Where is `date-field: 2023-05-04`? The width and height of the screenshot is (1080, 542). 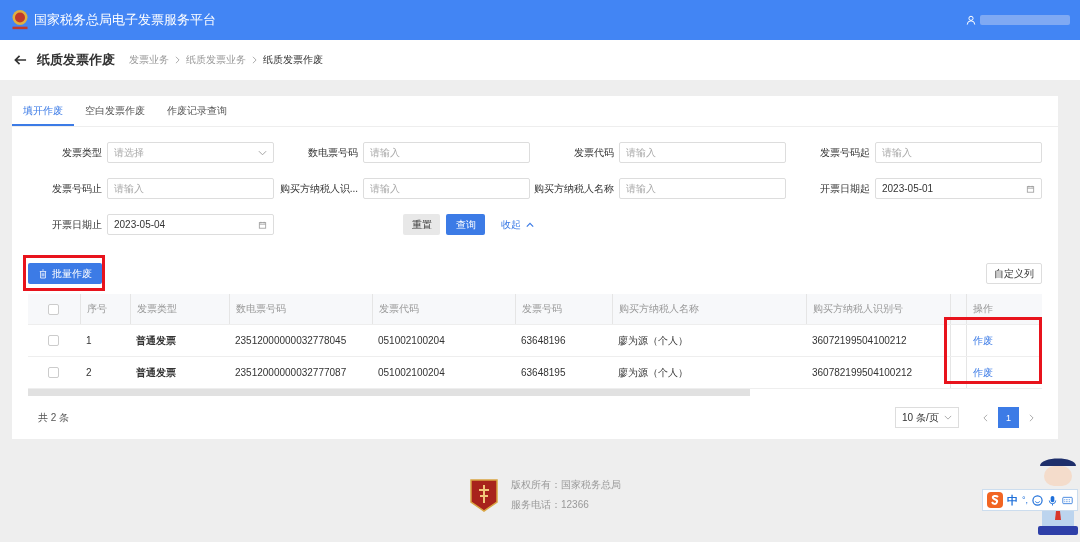 date-field: 2023-05-04 is located at coordinates (190, 224).